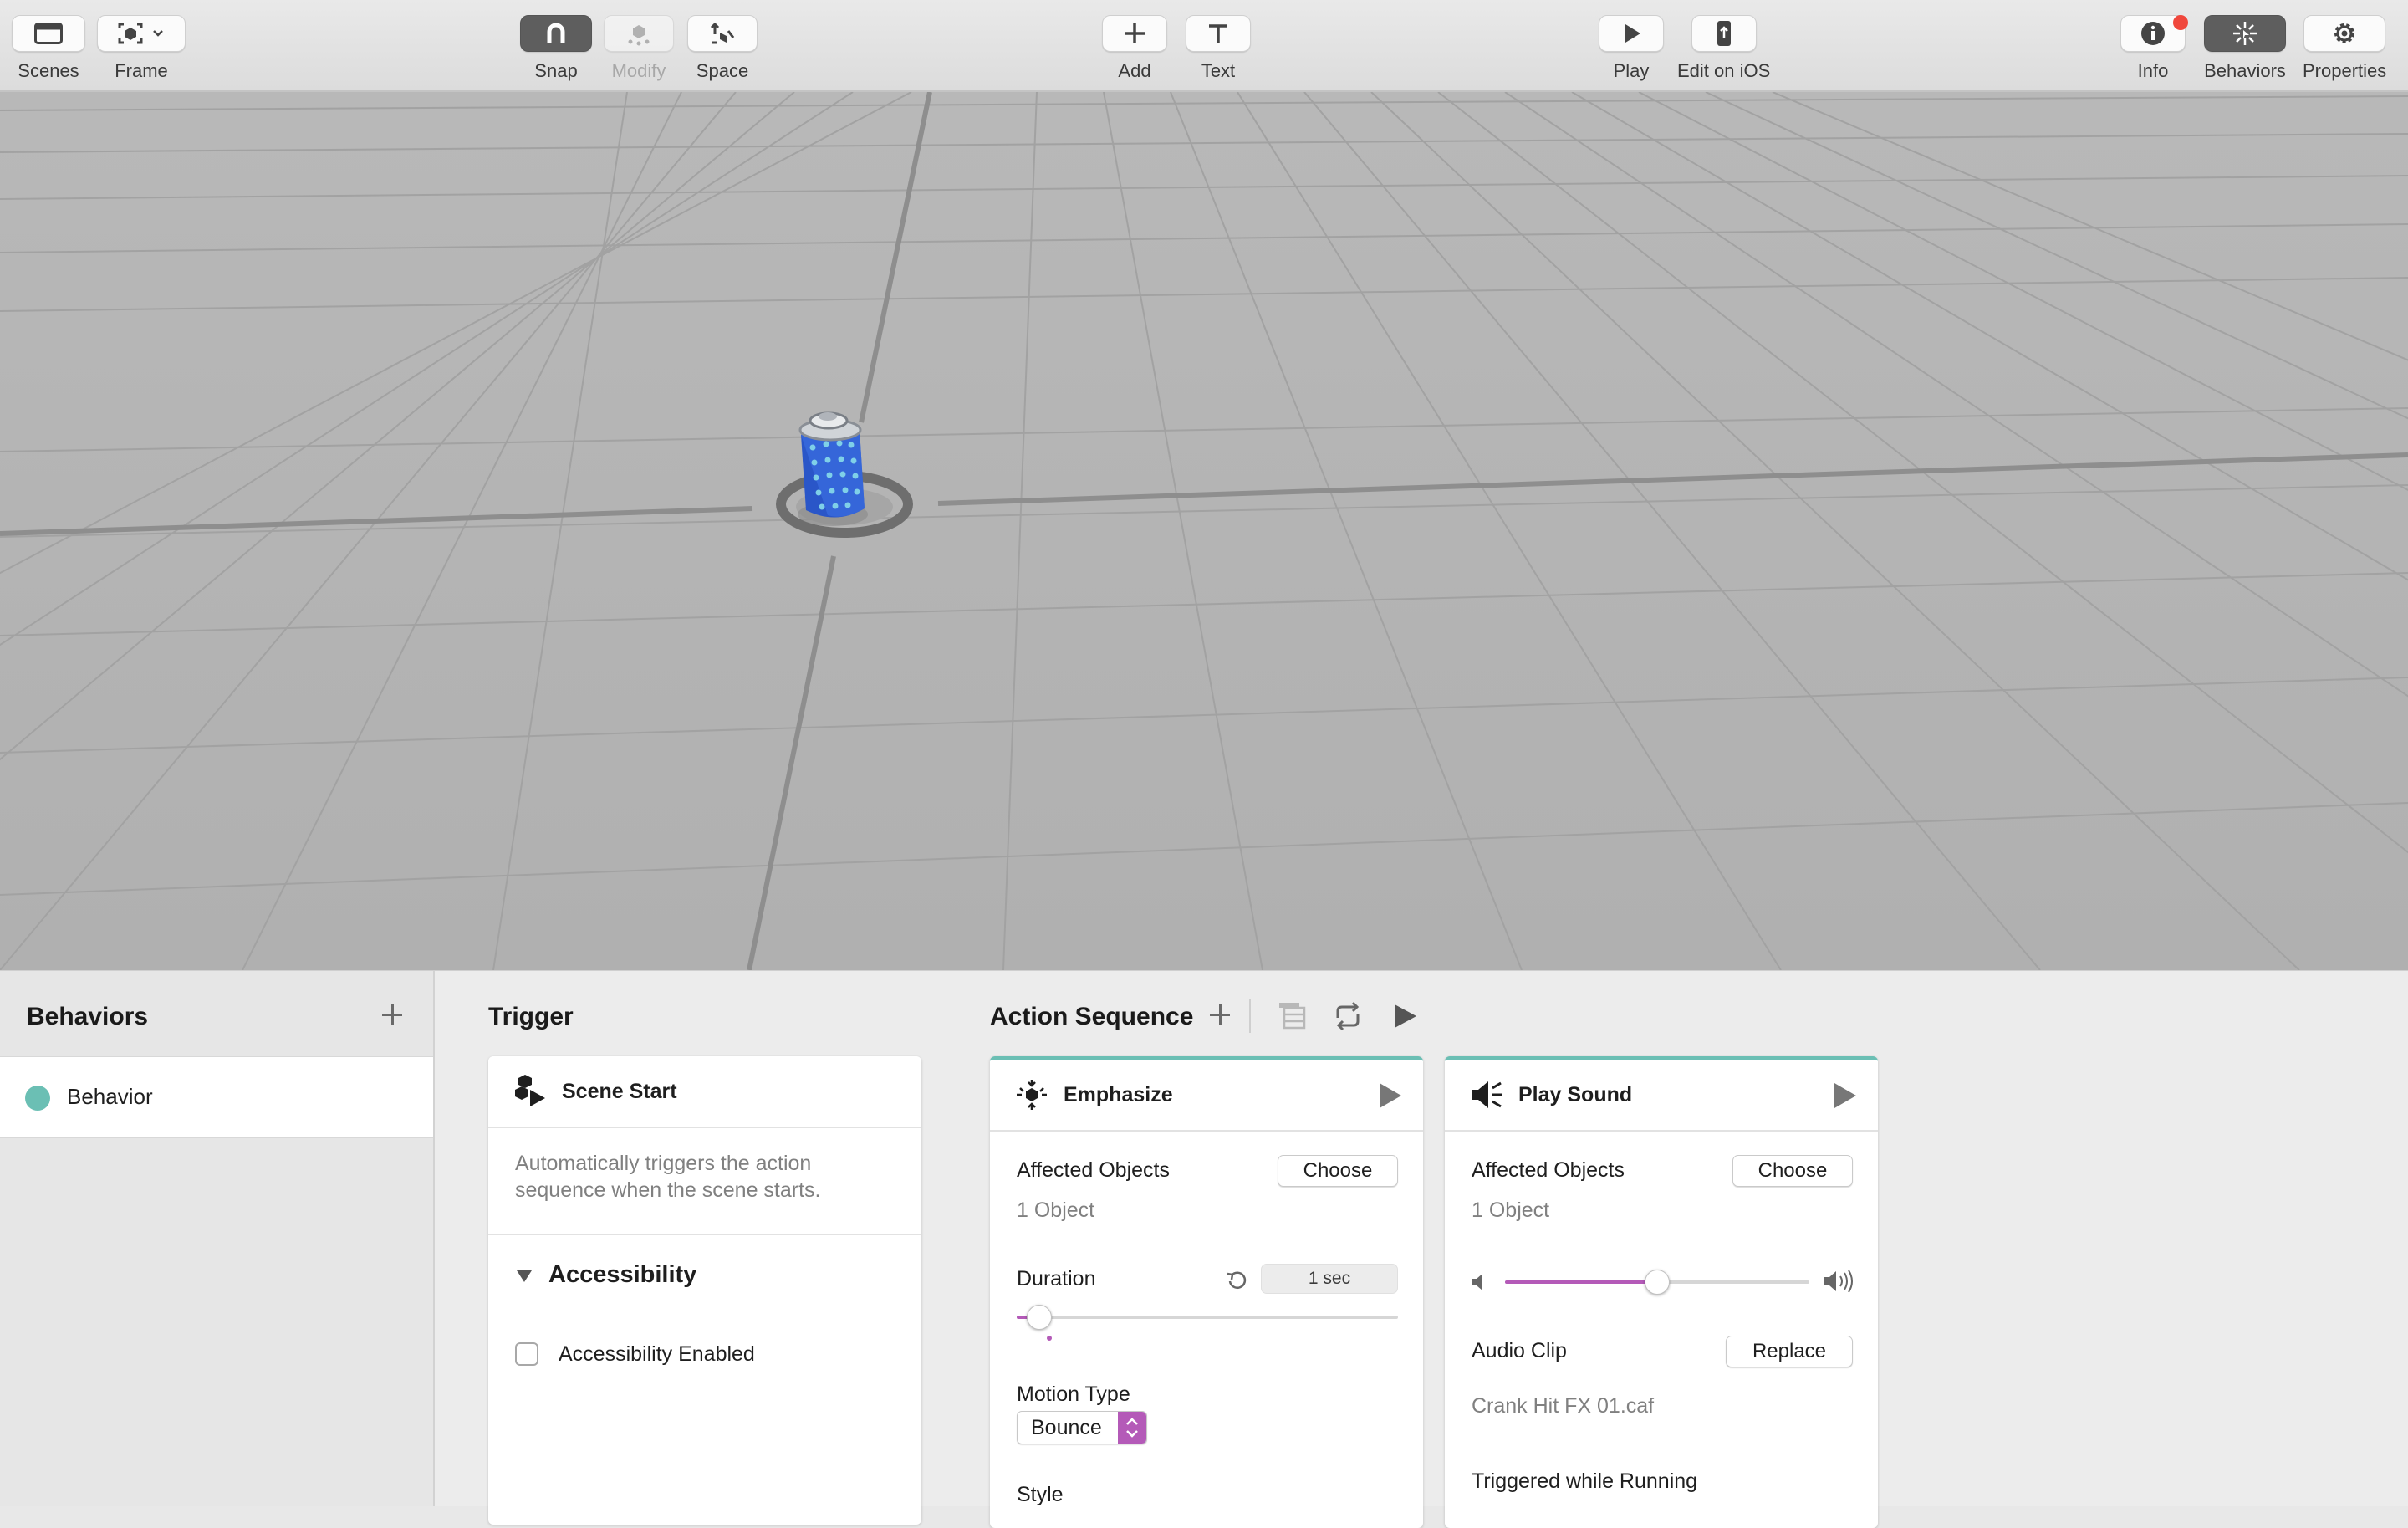  Describe the element at coordinates (1050, 1339) in the screenshot. I see `default-value-marker` at that location.